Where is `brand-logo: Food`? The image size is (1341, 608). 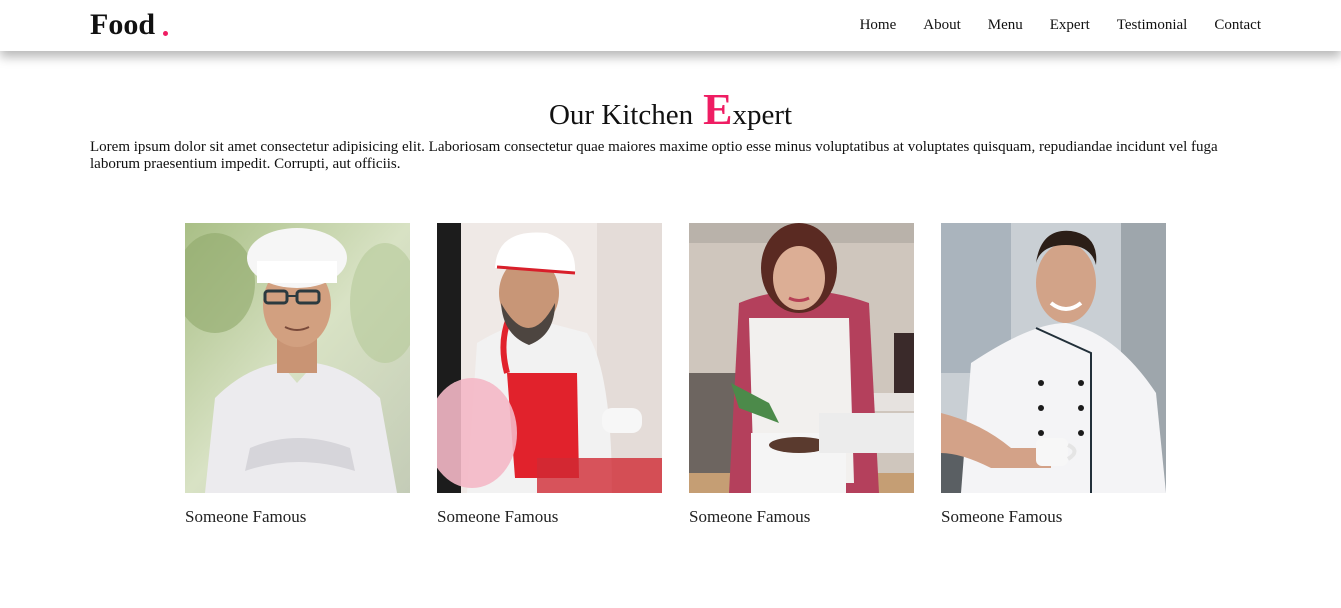
brand-logo: Food is located at coordinates (129, 25).